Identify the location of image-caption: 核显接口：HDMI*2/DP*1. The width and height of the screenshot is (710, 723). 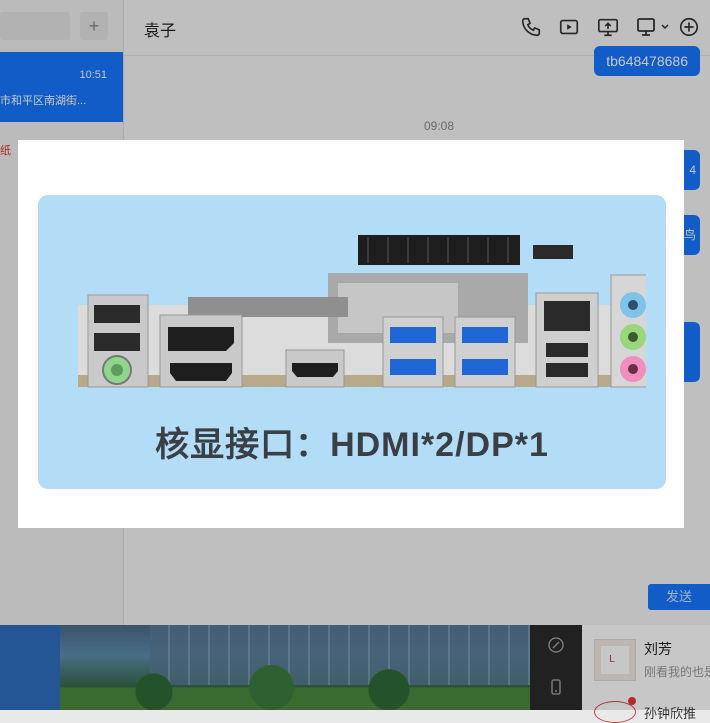
(352, 445).